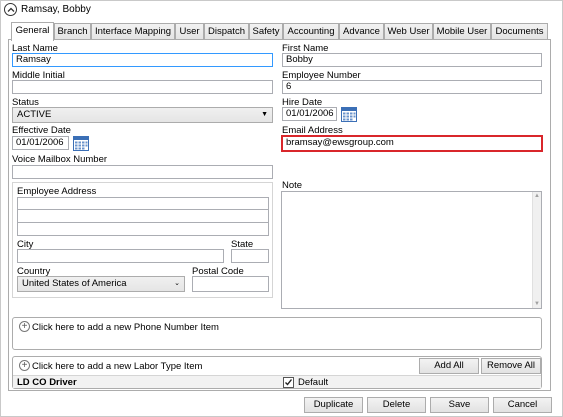 Image resolution: width=563 pixels, height=417 pixels. Describe the element at coordinates (277, 381) in the screenshot. I see `labor-type-row: LD CO Driver Default` at that location.